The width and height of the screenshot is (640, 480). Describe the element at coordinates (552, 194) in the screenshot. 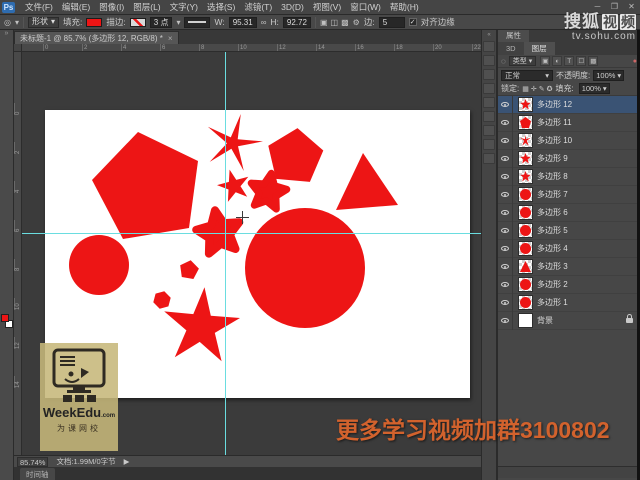

I see `layer-name: 多边形 7` at that location.